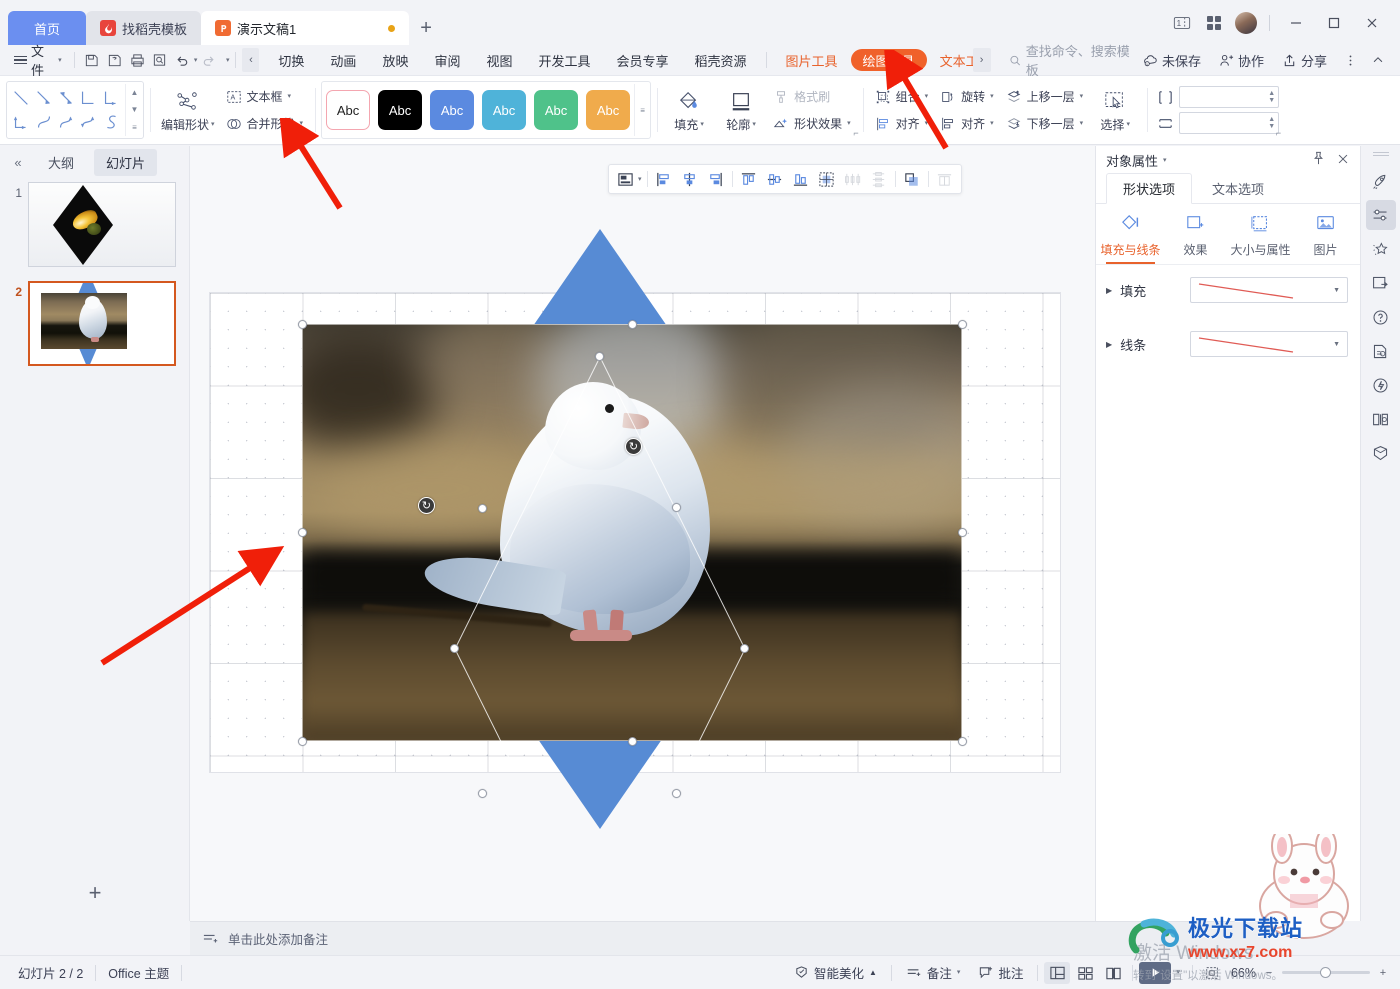  What do you see at coordinates (265, 123) in the screenshot?
I see `merge-shapes-button: 合并形状 ▾` at bounding box center [265, 123].